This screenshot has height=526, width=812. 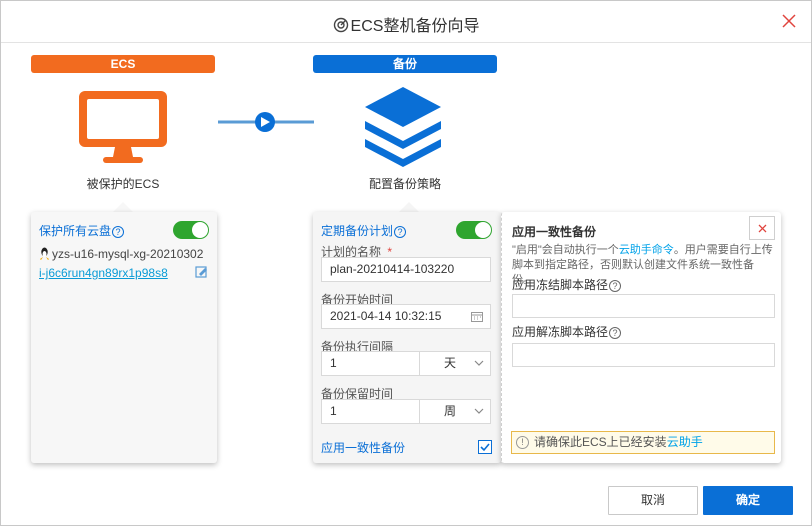 What do you see at coordinates (103, 273) in the screenshot?
I see `instance-id-link: i-j6c6run4gn89rx1p98s8` at bounding box center [103, 273].